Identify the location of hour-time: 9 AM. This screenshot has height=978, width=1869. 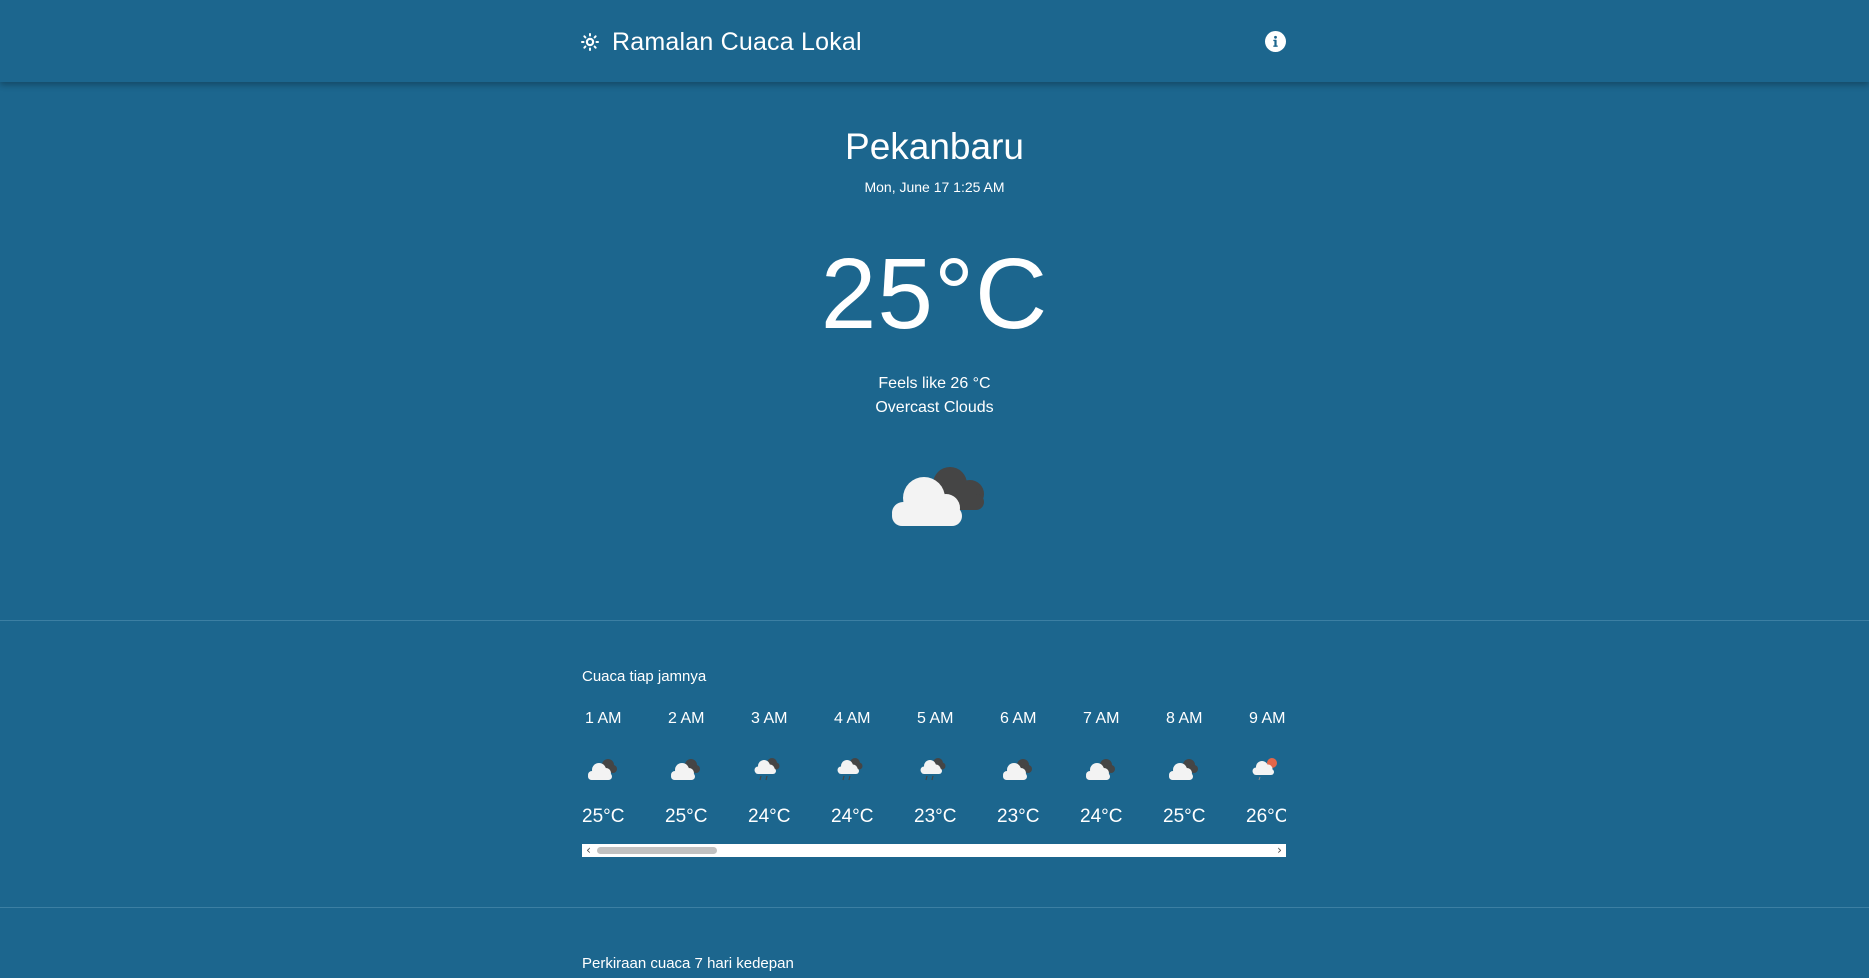
(1267, 718).